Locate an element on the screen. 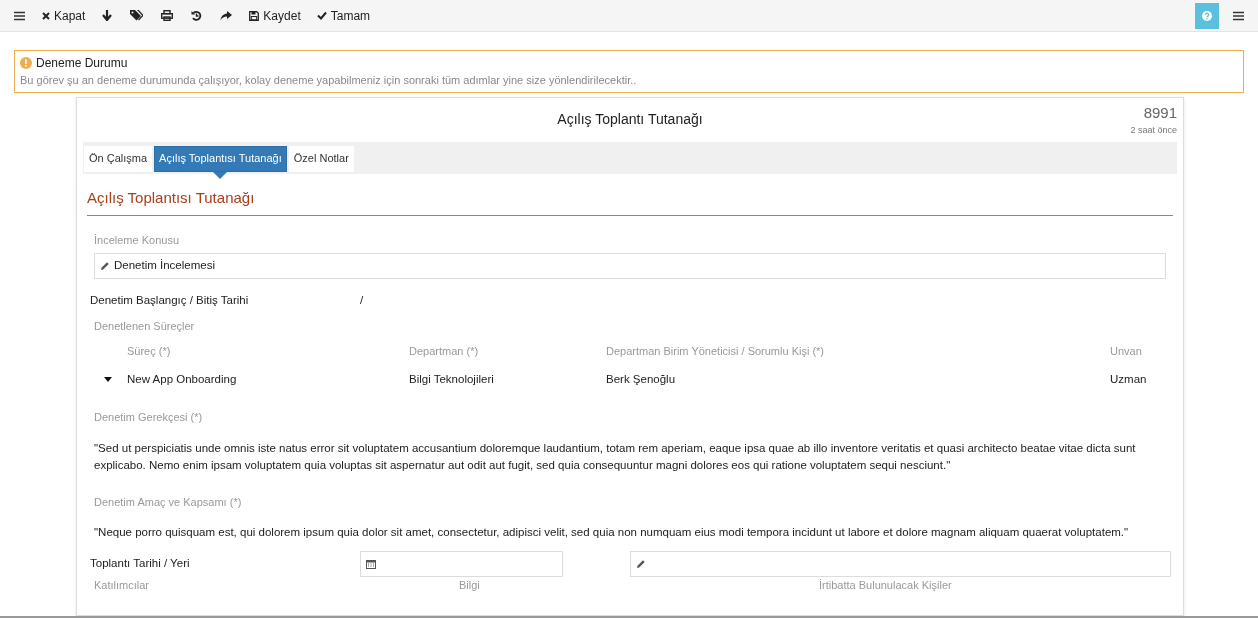 Image resolution: width=1258 pixels, height=618 pixels. scope-text: "Neque porro quisquam est, qui dolorem ipsum quia dolor sit amet, consectetur, adipisci velit, sed quia non numquam eius modi tempora incidunt ut labore et dolore magnam aliquam quaerat voluptatem." is located at coordinates (612, 532).